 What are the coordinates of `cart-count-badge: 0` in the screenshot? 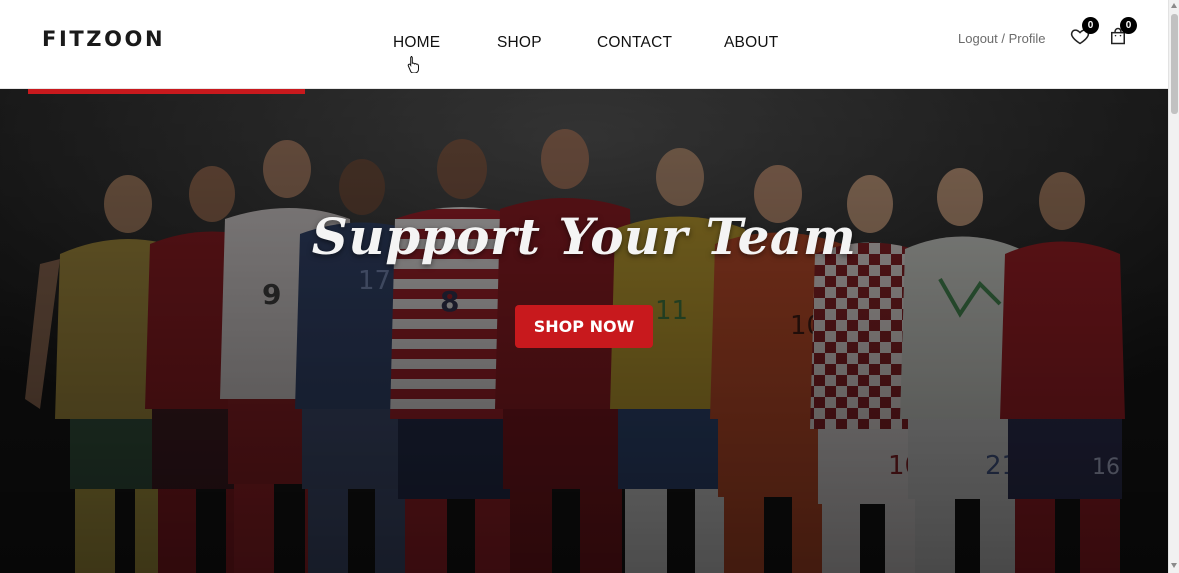 It's located at (1128, 25).